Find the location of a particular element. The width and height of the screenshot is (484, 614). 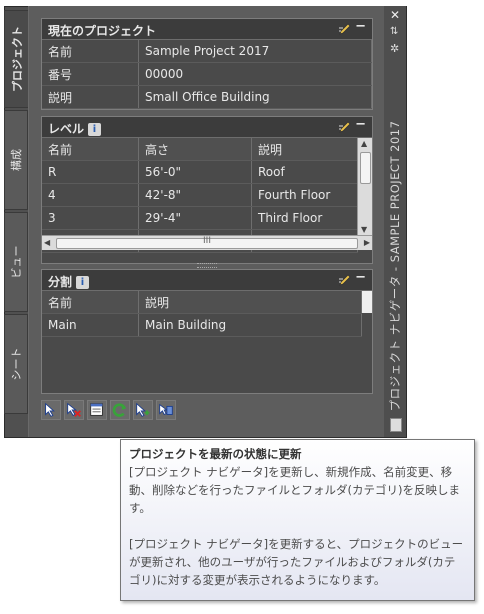

level-description: Roof is located at coordinates (304, 172).